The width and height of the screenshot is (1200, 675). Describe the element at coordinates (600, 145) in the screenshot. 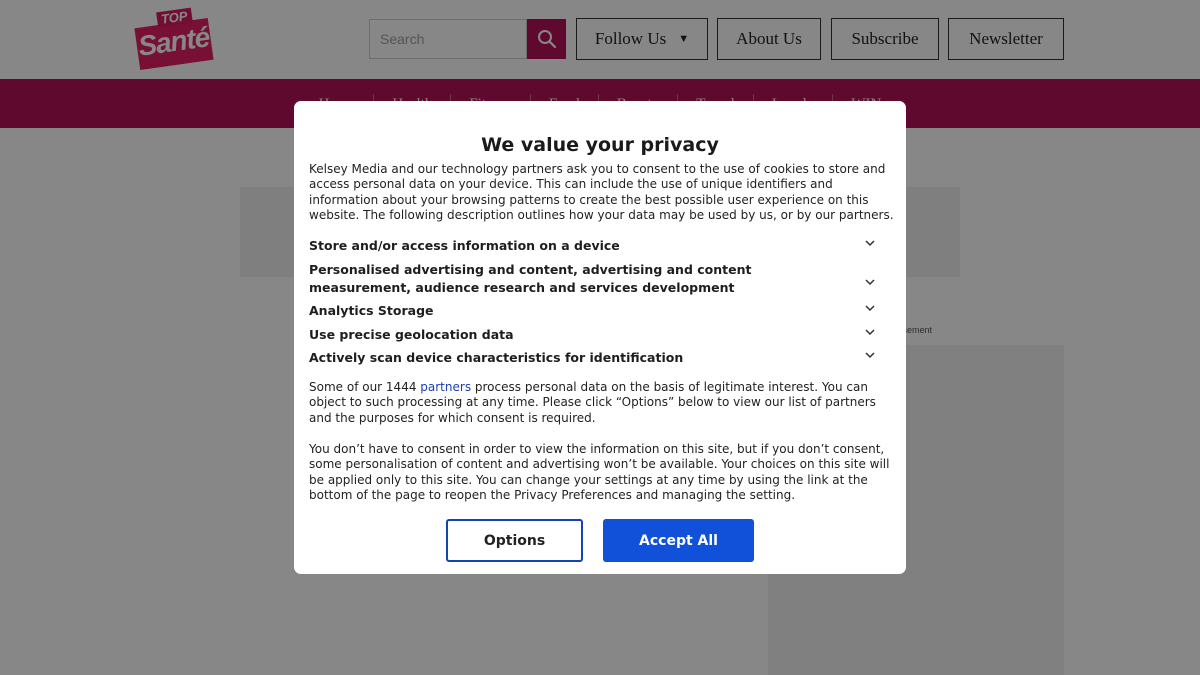

I see `dialog-title: We value your privacy` at that location.